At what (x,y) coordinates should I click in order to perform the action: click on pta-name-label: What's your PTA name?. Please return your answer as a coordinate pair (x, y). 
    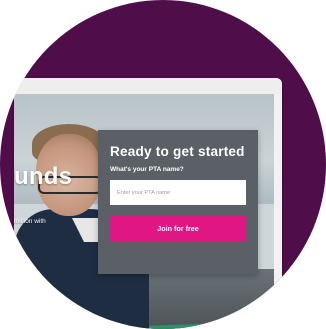
    Looking at the image, I should click on (147, 169).